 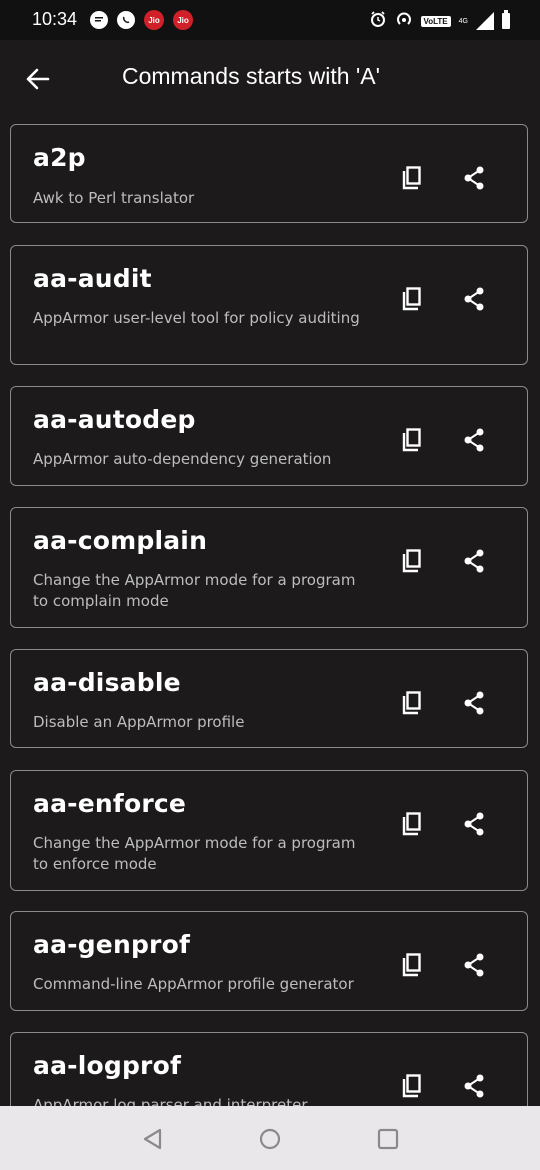 I want to click on status-time: 10:34, so click(x=55, y=19).